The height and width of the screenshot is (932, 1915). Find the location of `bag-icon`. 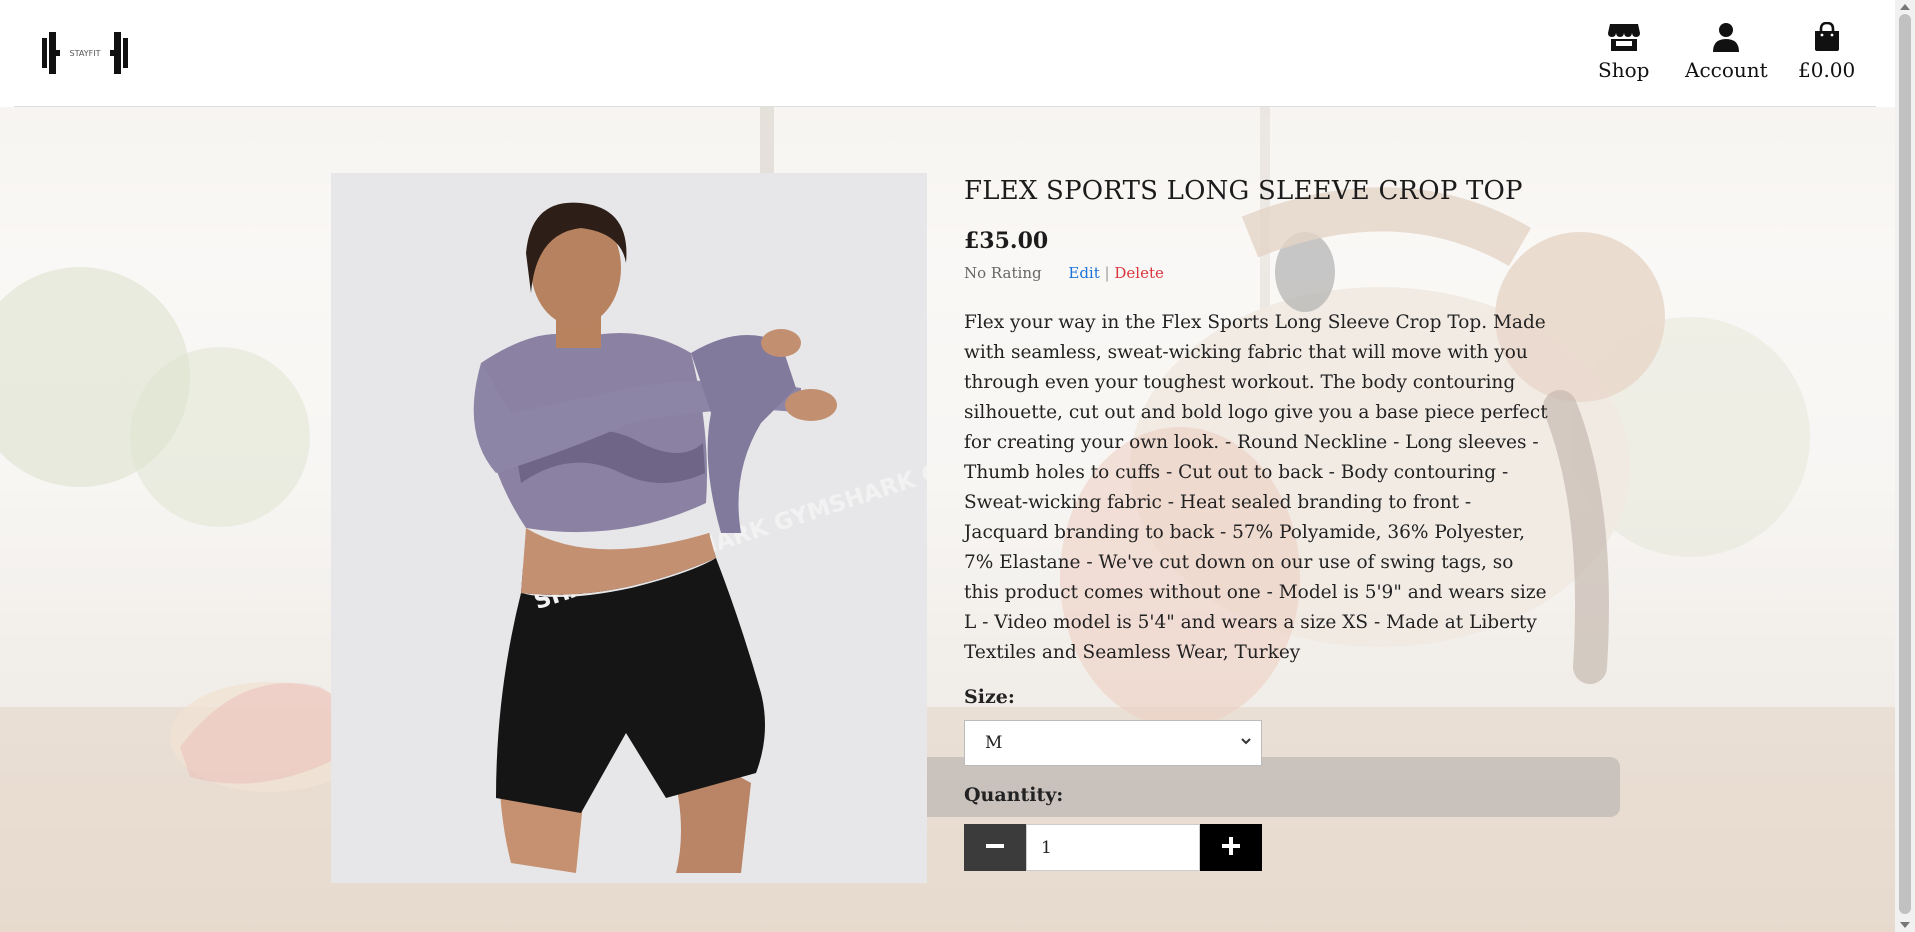

bag-icon is located at coordinates (1827, 37).